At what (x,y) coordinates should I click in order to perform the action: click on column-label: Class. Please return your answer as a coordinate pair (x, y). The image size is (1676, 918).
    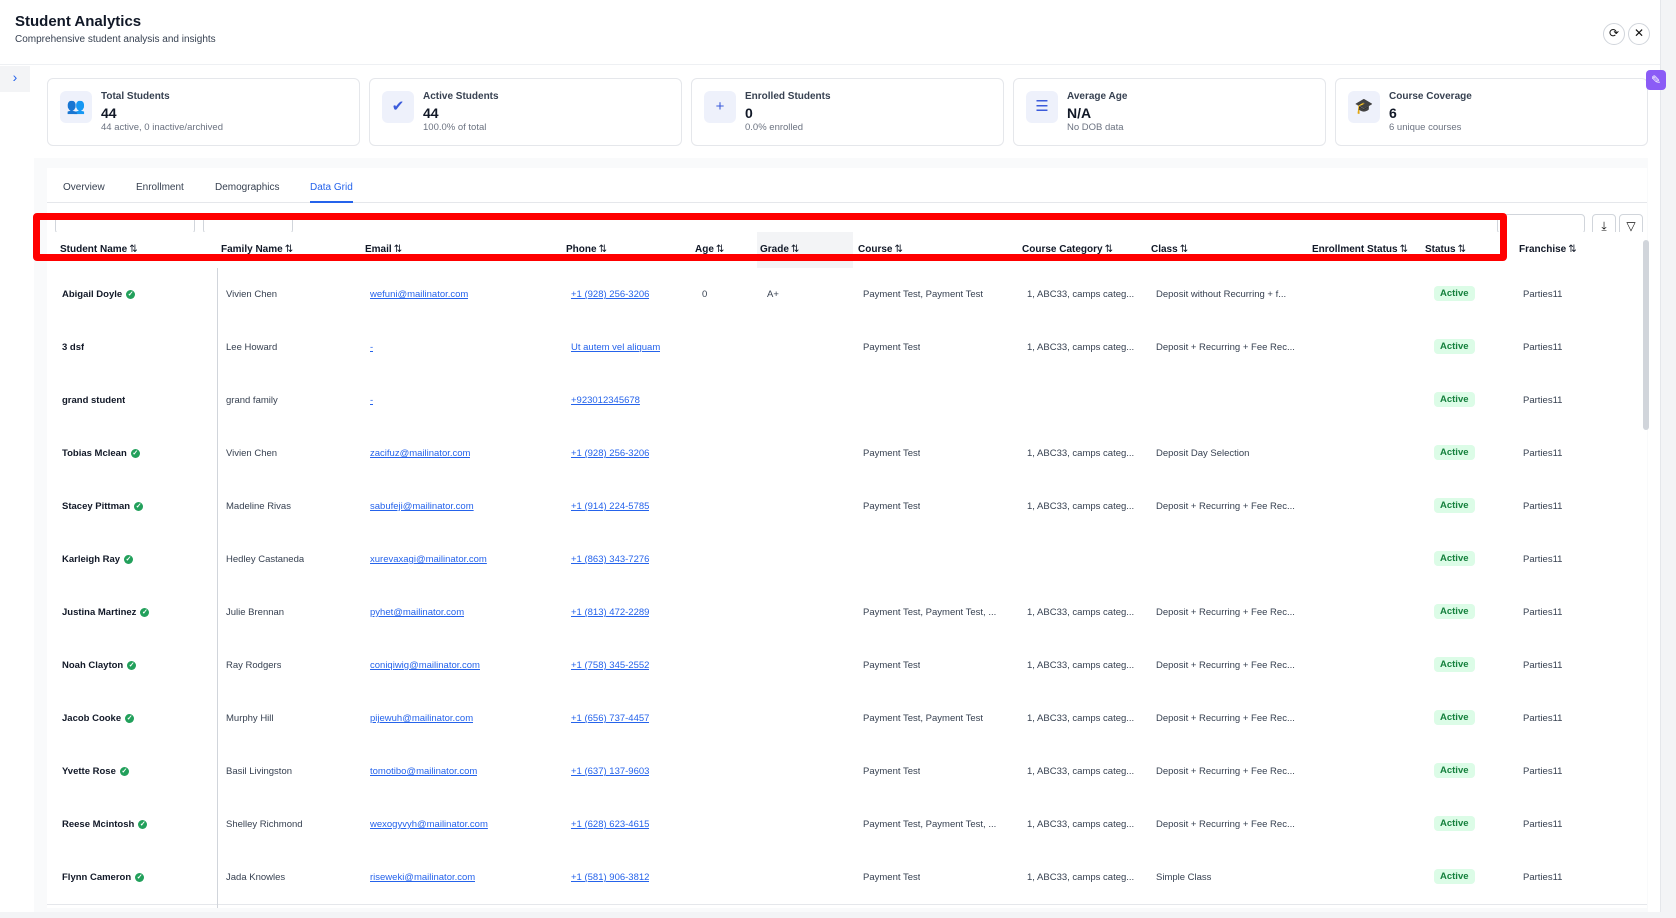
    Looking at the image, I should click on (1164, 249).